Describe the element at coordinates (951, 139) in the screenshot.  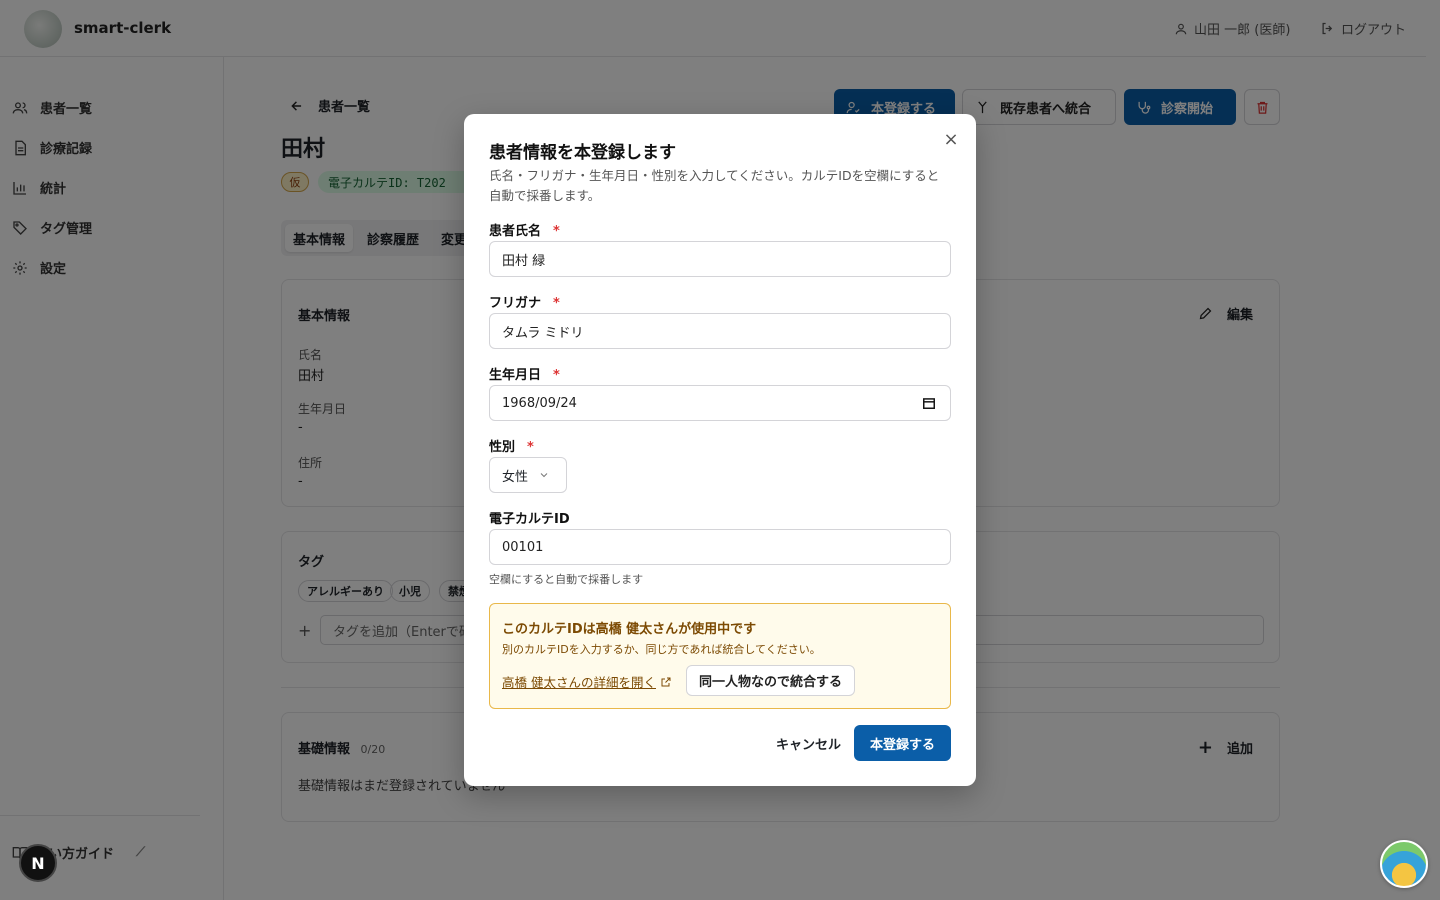
I see `close-icon: ×` at that location.